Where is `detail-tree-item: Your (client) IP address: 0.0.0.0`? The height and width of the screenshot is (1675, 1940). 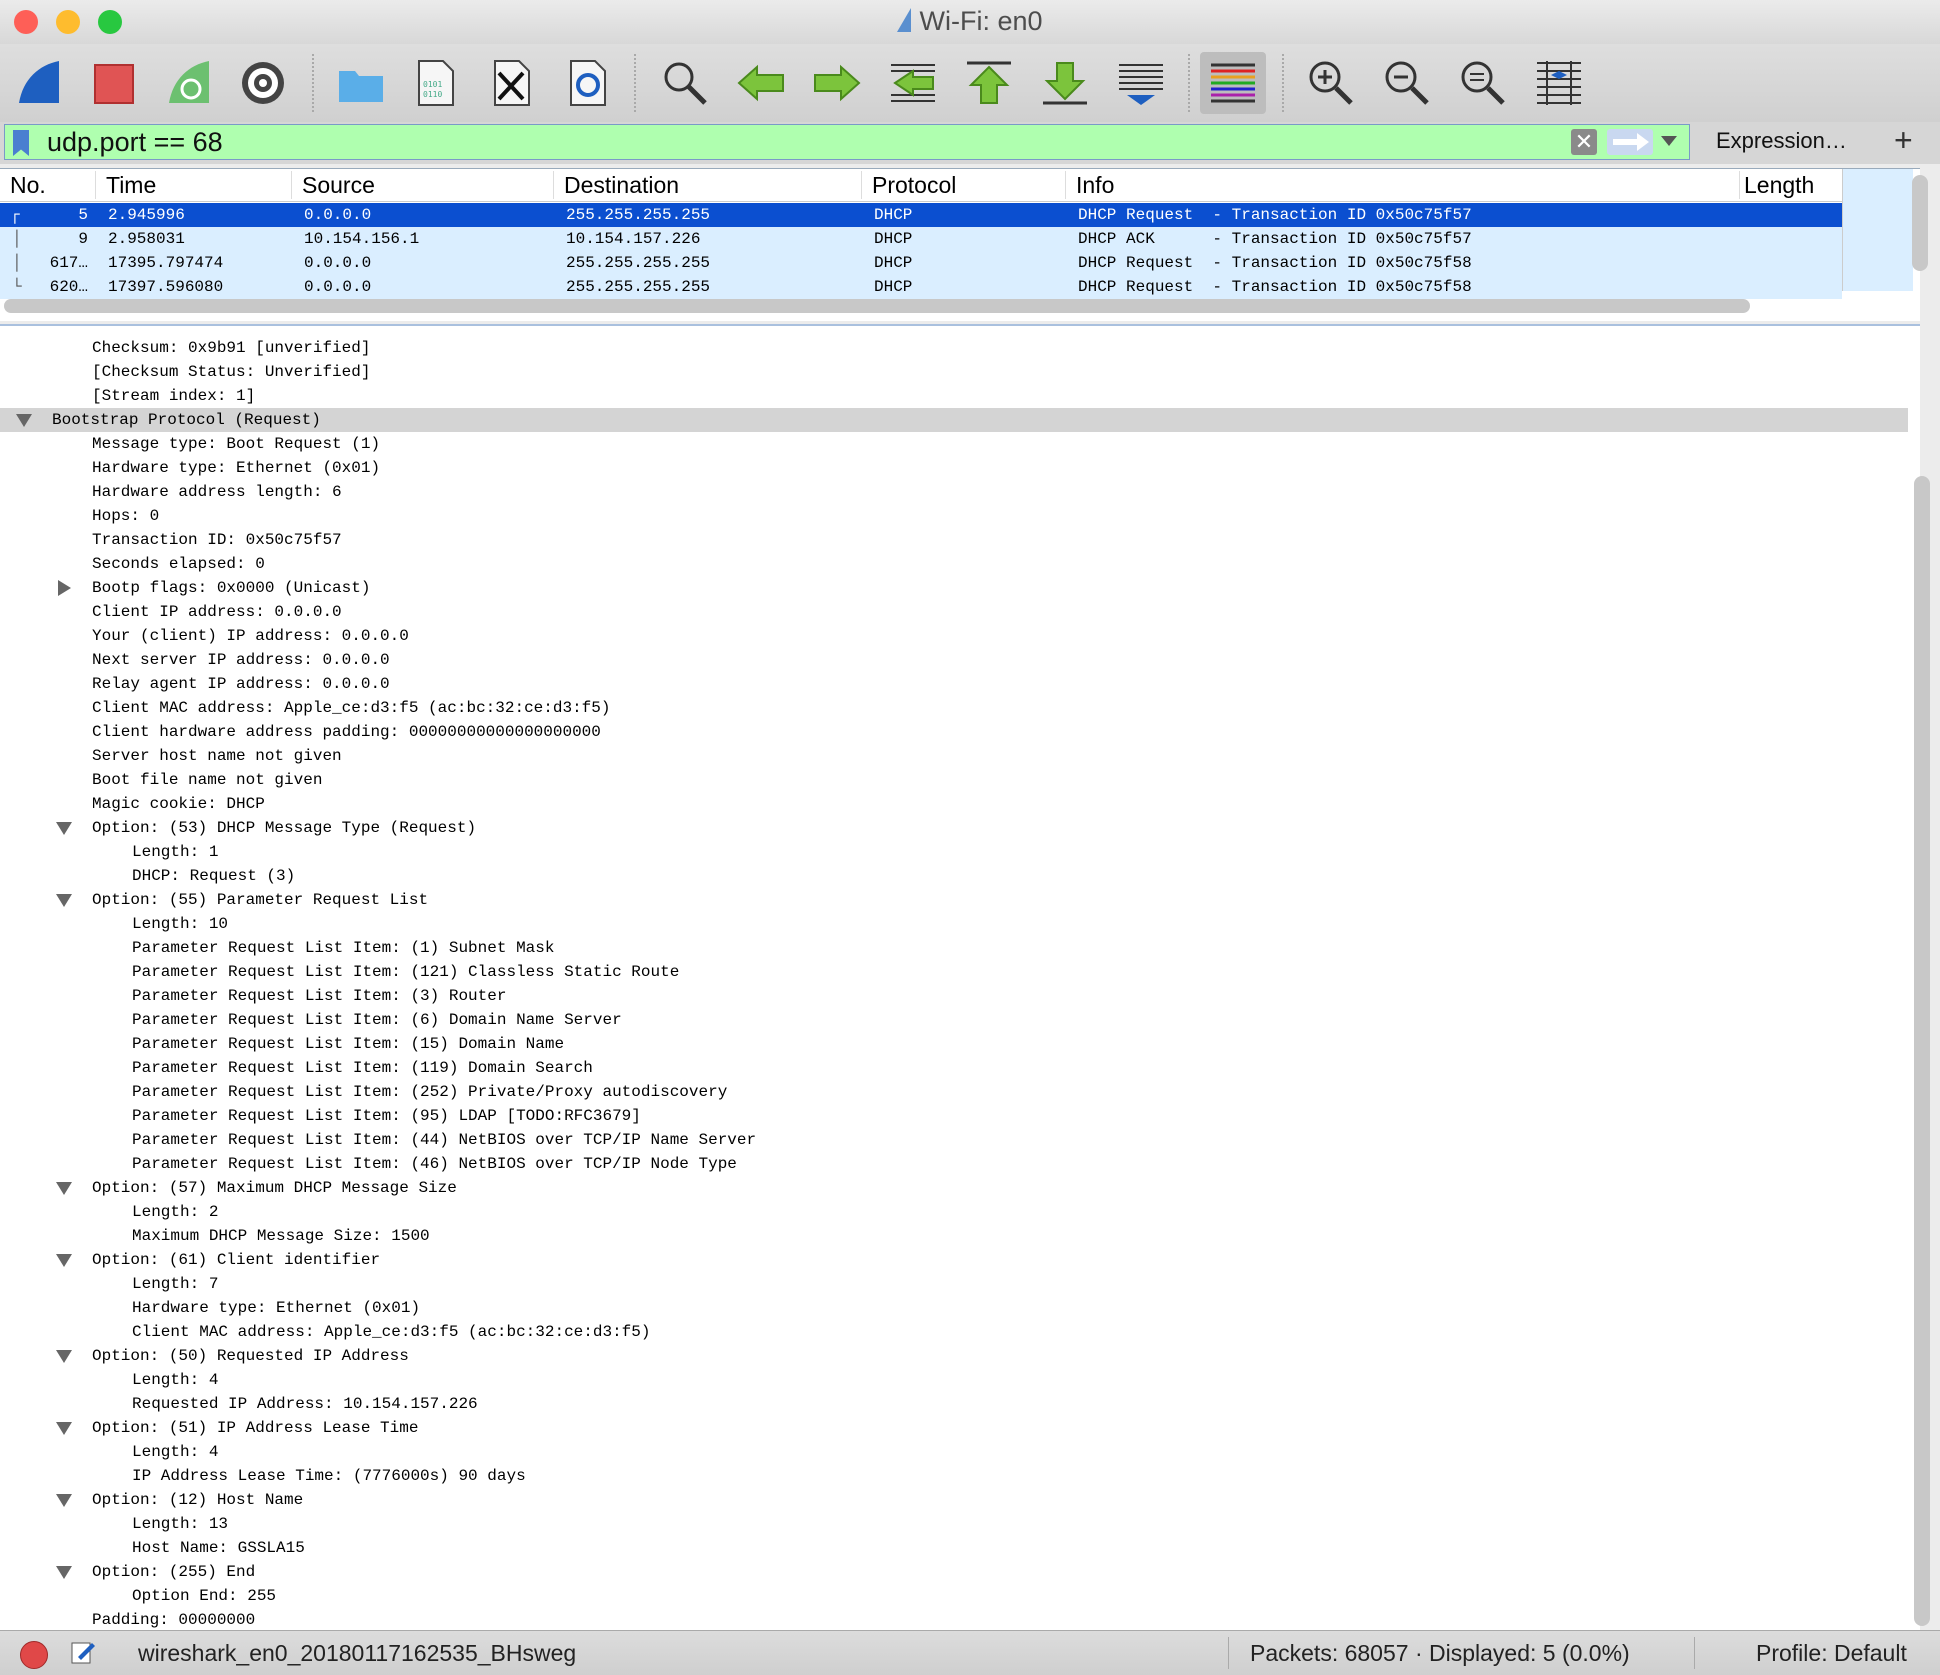
detail-tree-item: Your (client) IP address: 0.0.0.0 is located at coordinates (954, 636).